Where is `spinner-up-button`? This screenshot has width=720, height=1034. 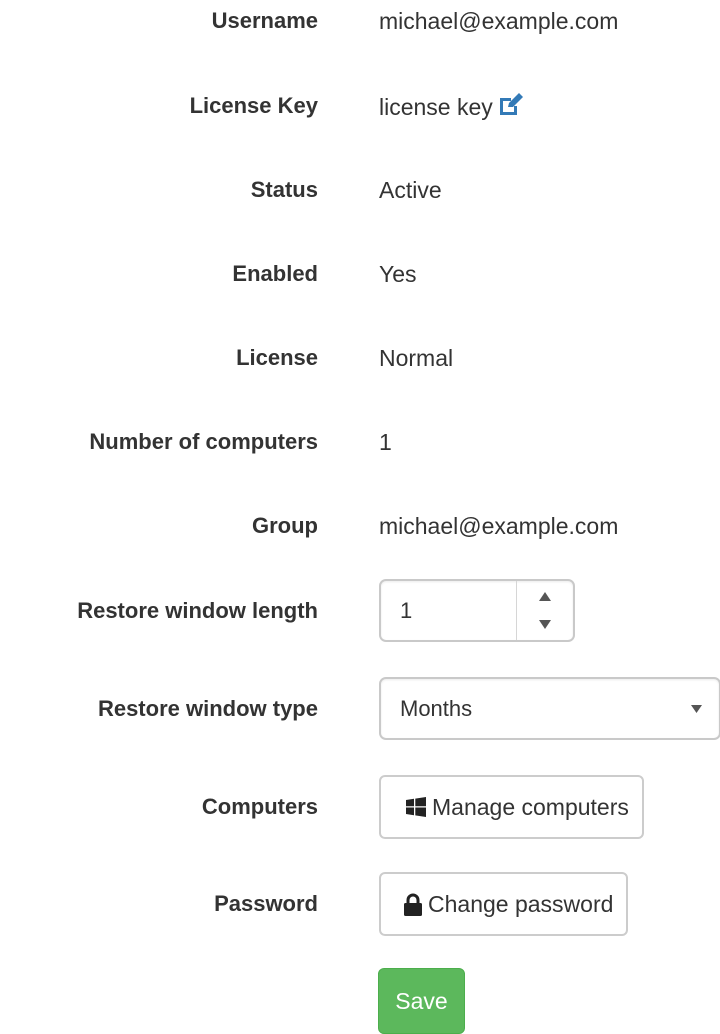
spinner-up-button is located at coordinates (545, 596).